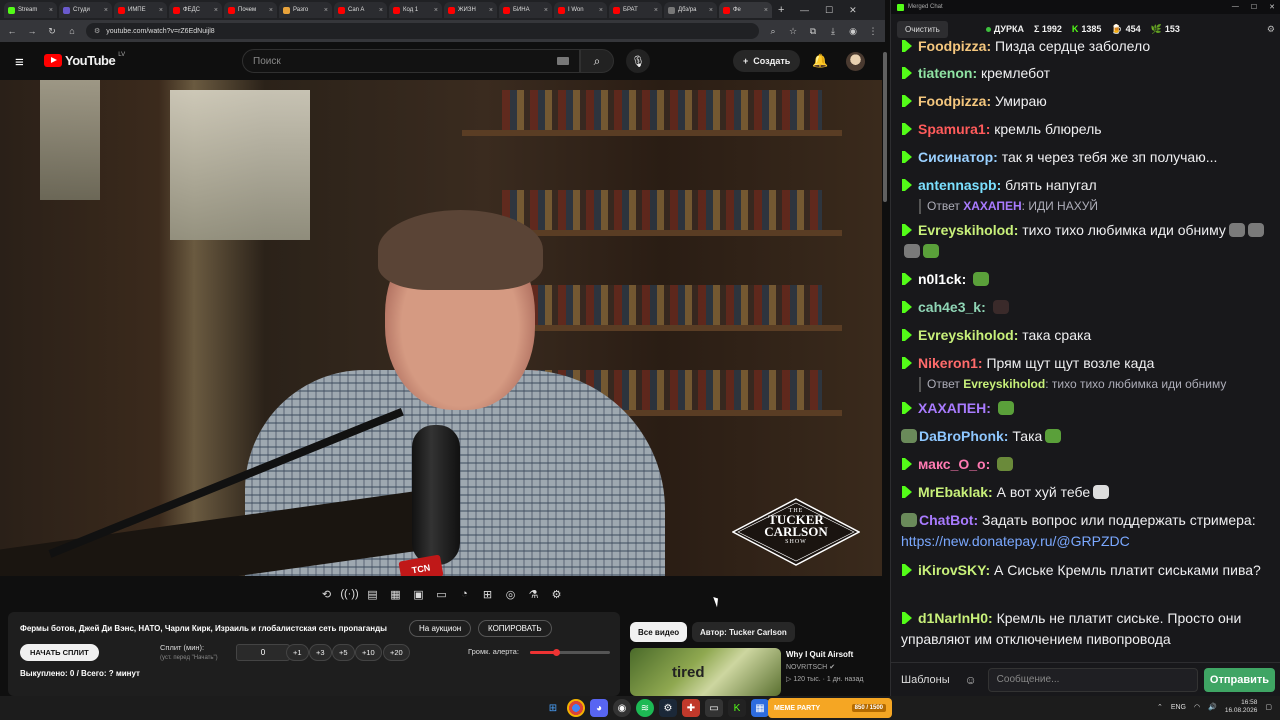 This screenshot has height=720, width=1280. I want to click on reply-nick: Evreyskiholod, so click(1004, 384).